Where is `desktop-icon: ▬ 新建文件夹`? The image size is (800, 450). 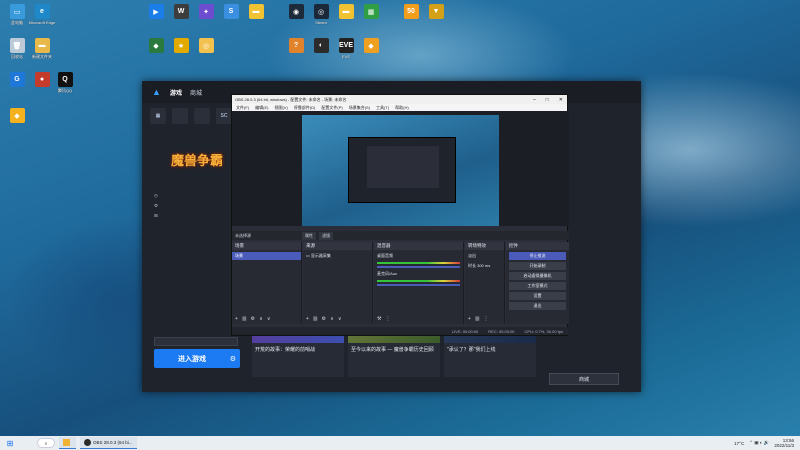
desktop-icon: ▬ 新建文件夹 is located at coordinates (42, 48).